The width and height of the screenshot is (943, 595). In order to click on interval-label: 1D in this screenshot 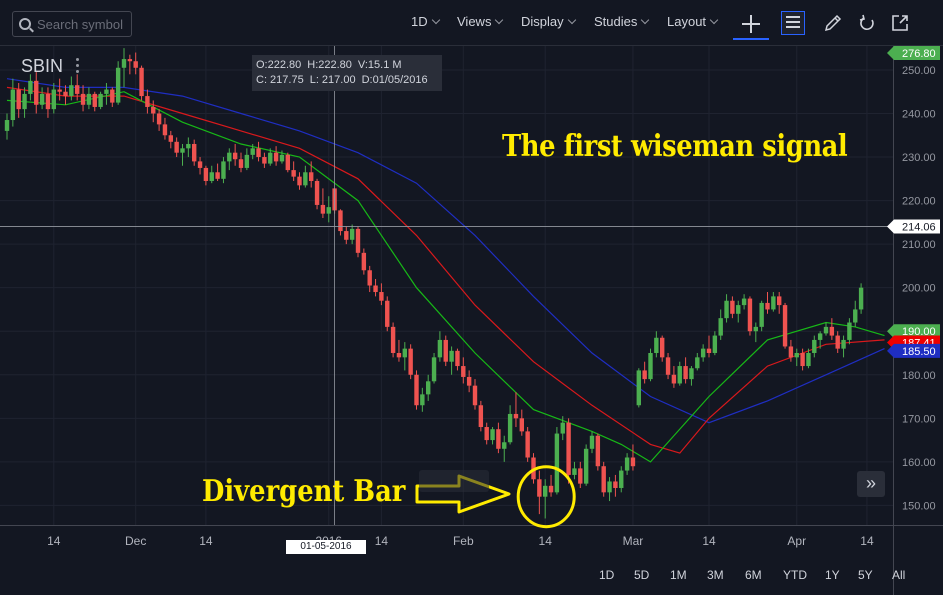, I will do `click(419, 21)`.